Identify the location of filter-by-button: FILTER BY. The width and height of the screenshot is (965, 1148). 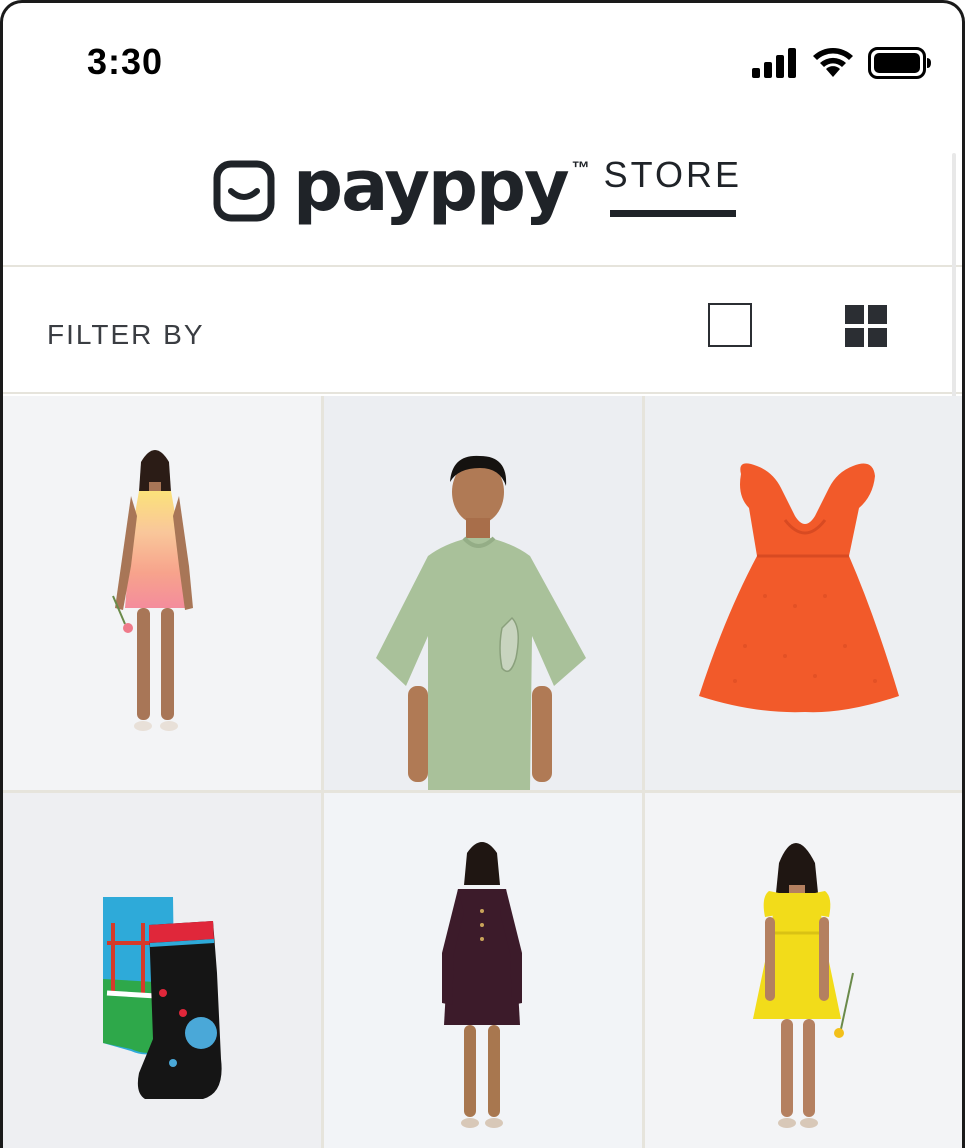
(126, 335).